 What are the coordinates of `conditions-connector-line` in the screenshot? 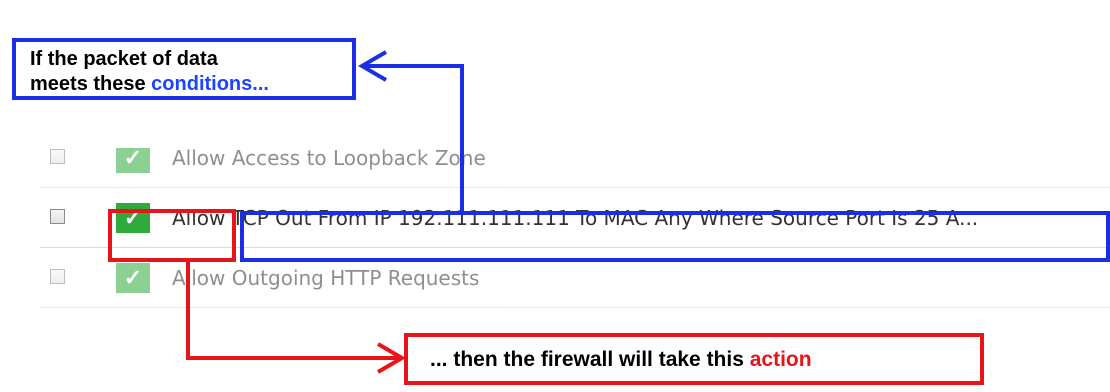 It's located at (414, 137).